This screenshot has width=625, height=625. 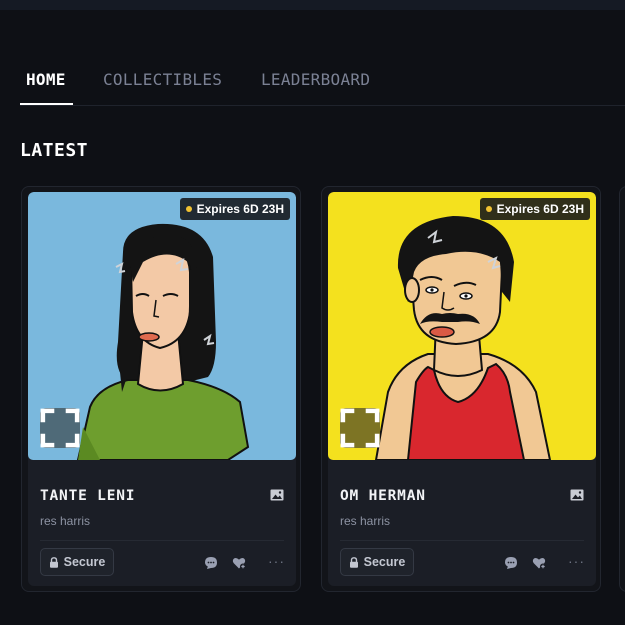 What do you see at coordinates (46, 79) in the screenshot?
I see `tab-home: HOME` at bounding box center [46, 79].